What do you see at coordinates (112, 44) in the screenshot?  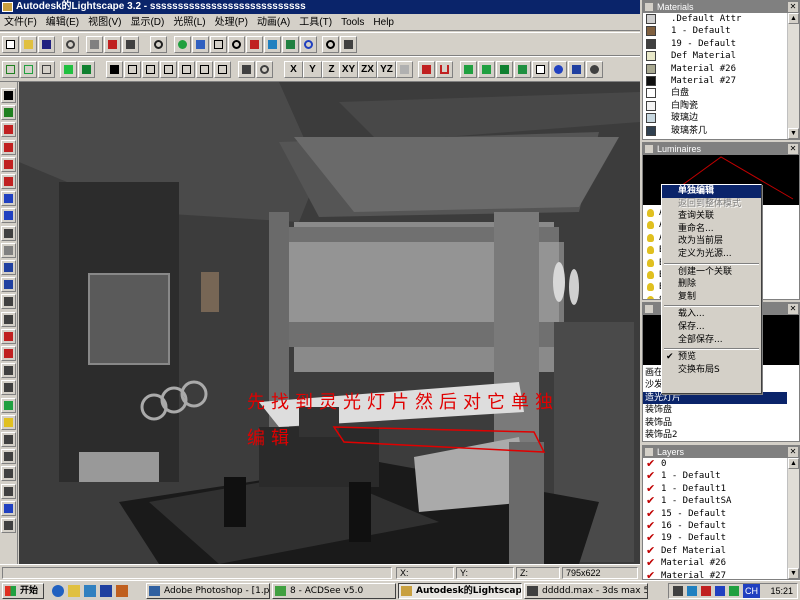 I see `help-button` at bounding box center [112, 44].